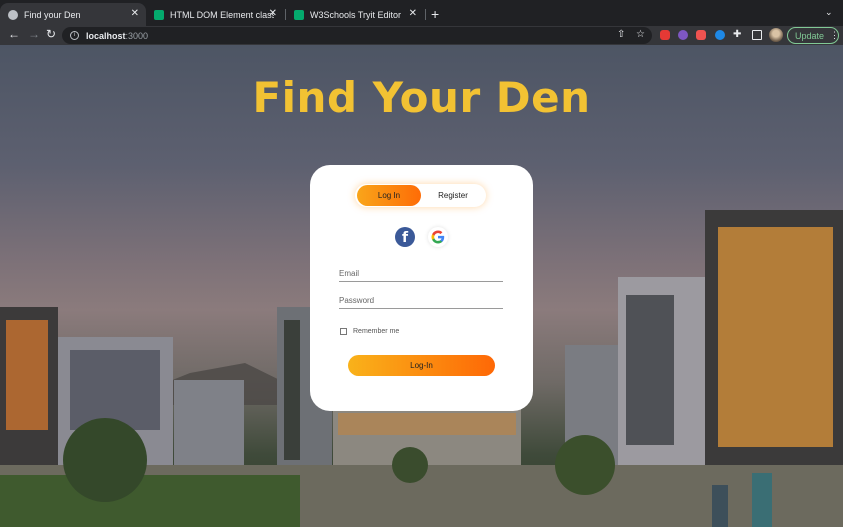 Image resolution: width=843 pixels, height=527 pixels. Describe the element at coordinates (425, 14) in the screenshot. I see `tab-separator` at that location.